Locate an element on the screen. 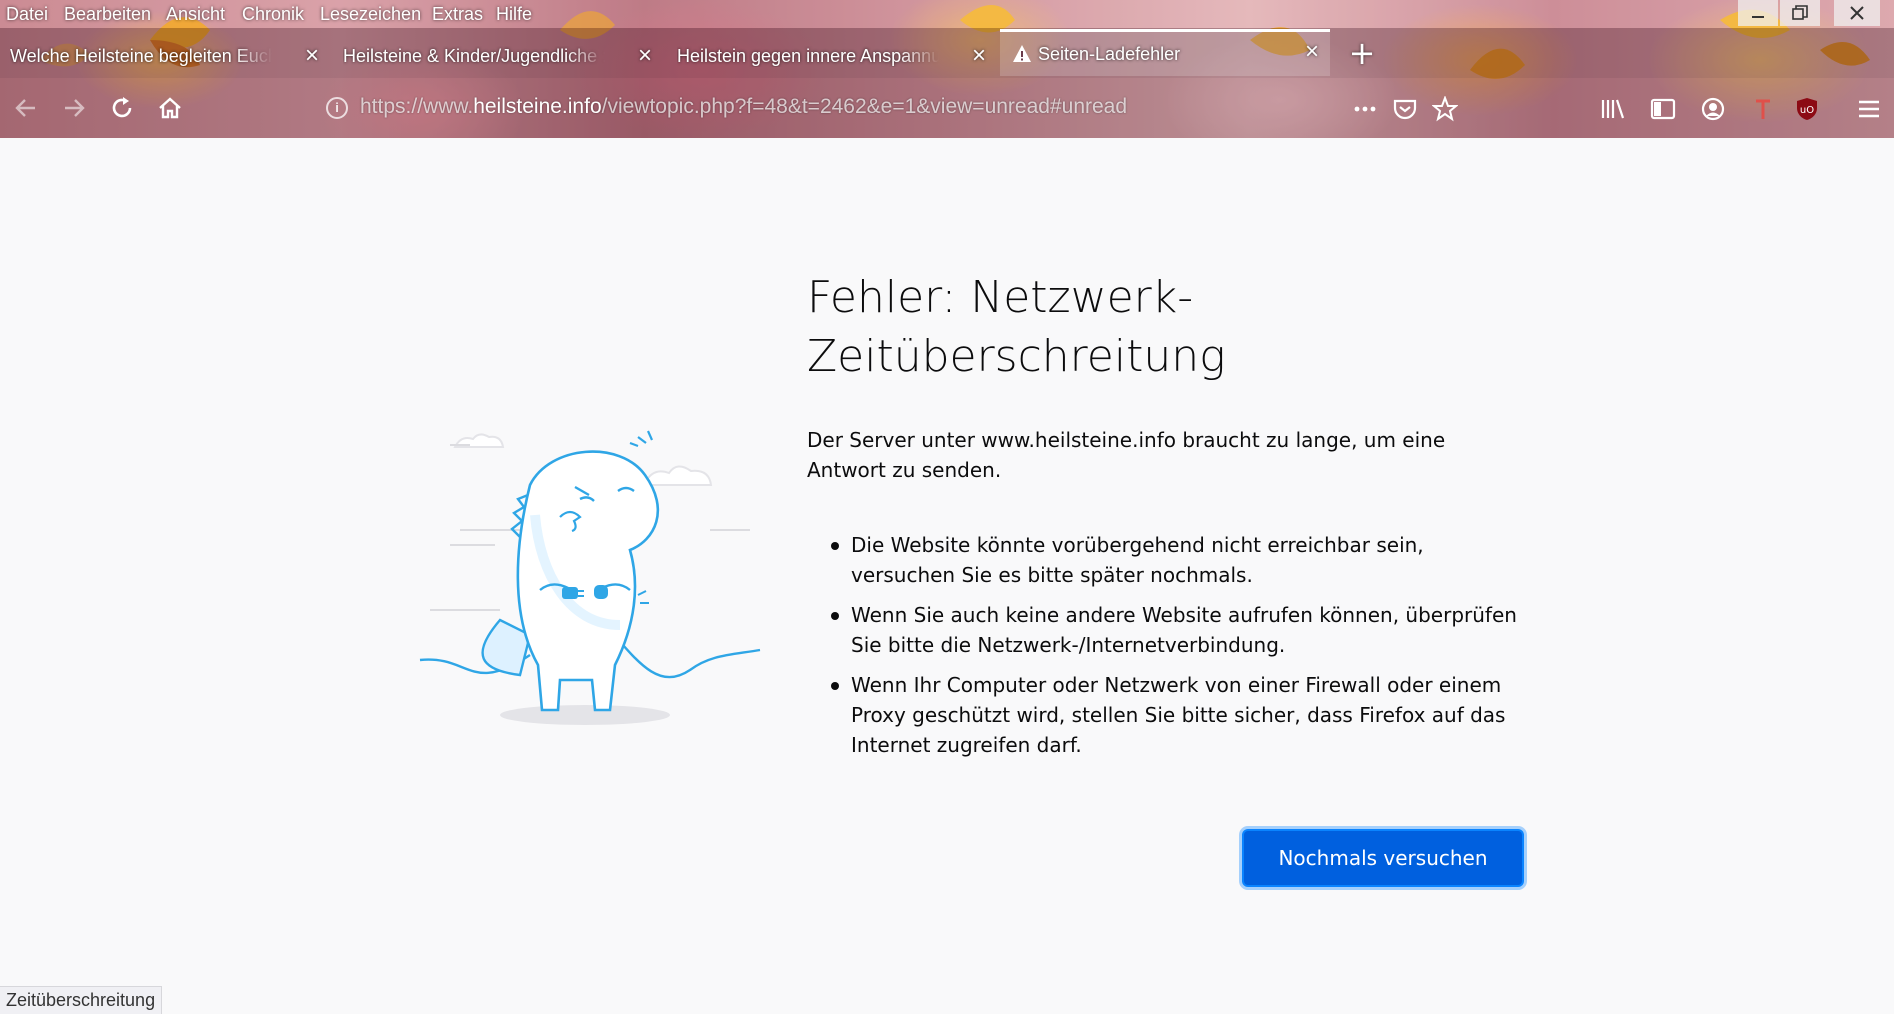  tab-label: Heilstein gegen innere Anspannung is located at coordinates (808, 55).